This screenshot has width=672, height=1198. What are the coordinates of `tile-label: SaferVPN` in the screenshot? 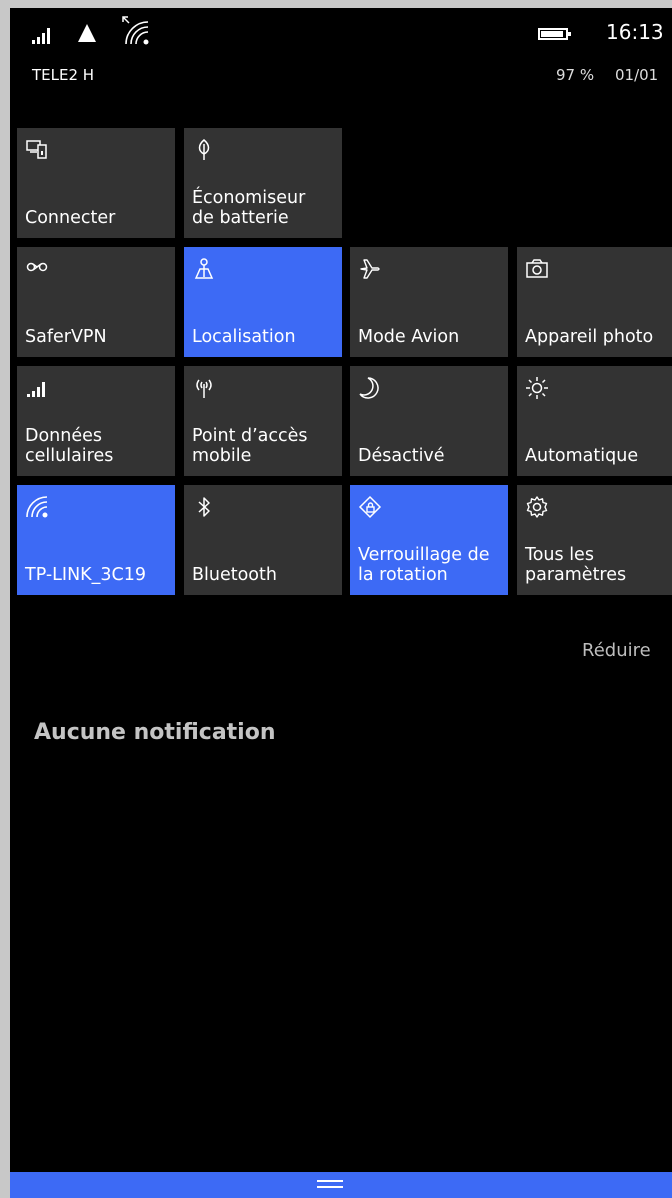 It's located at (66, 337).